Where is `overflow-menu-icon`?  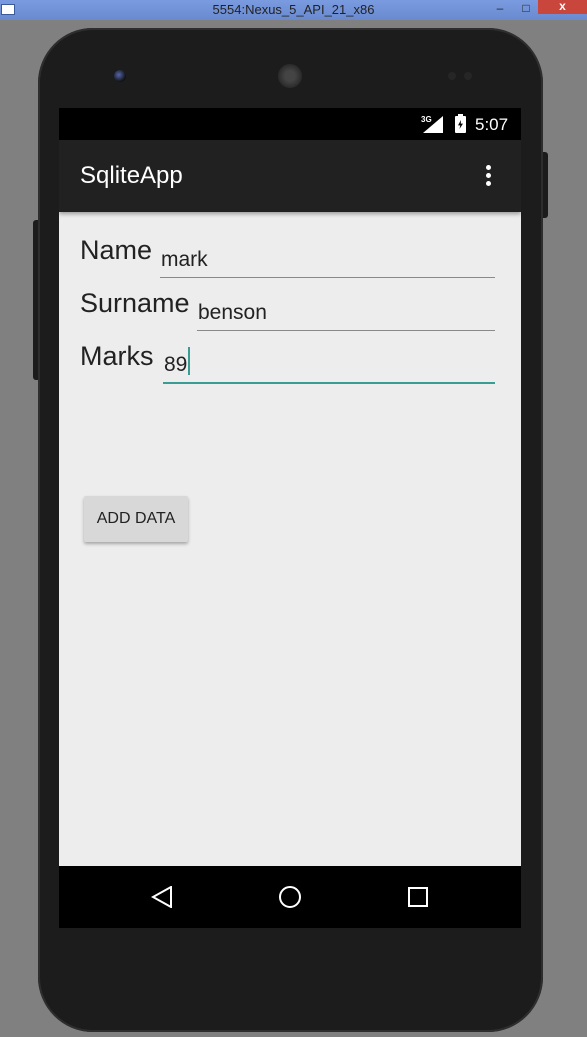 overflow-menu-icon is located at coordinates (489, 176).